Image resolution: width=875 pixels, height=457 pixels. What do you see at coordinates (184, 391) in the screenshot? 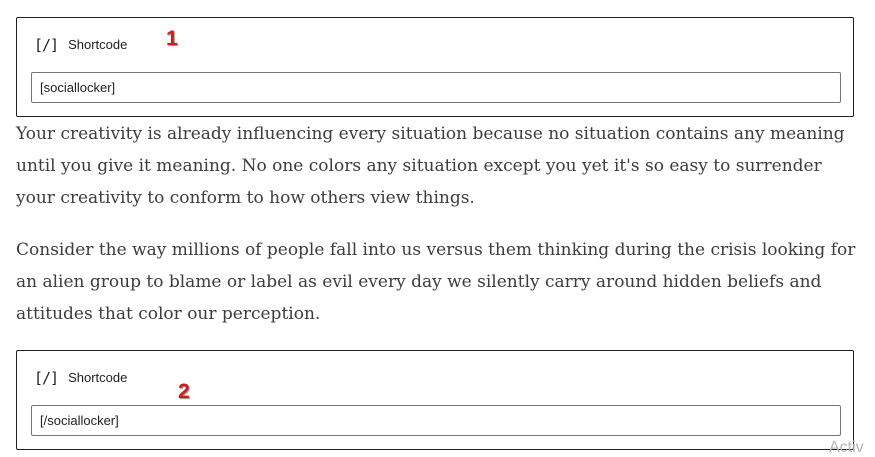
I see `annotation-number-2: 2` at bounding box center [184, 391].